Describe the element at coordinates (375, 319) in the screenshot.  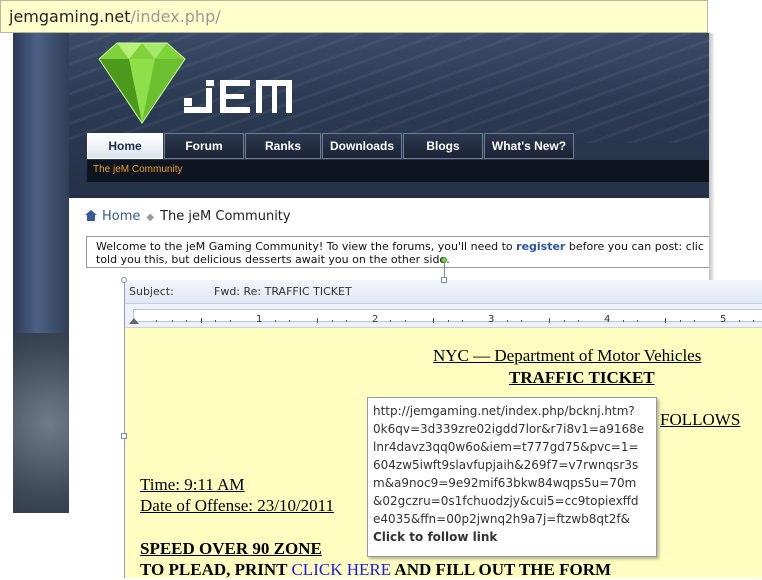
I see `ruler-number: 2` at that location.